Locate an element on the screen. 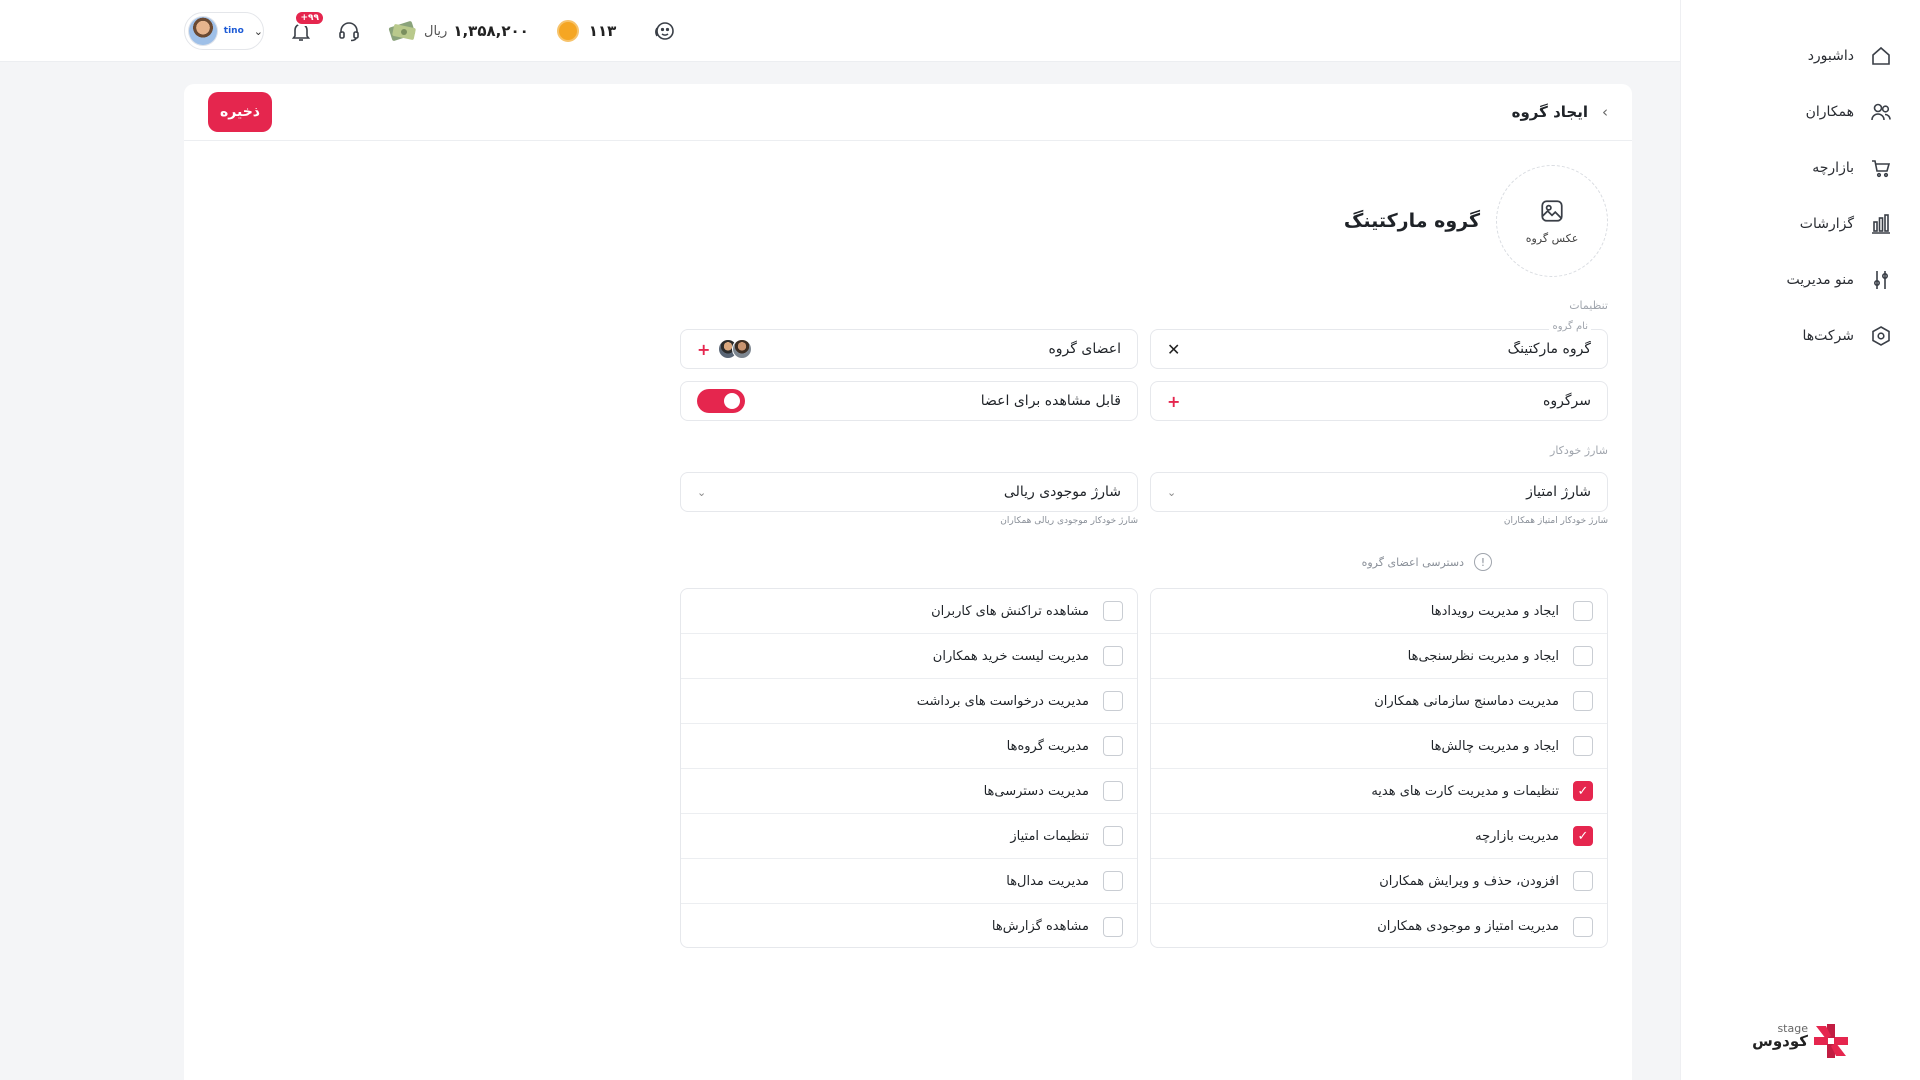  rial-charge-helper: شارژ خودکار موجودی ریالی همکاران is located at coordinates (1069, 521).